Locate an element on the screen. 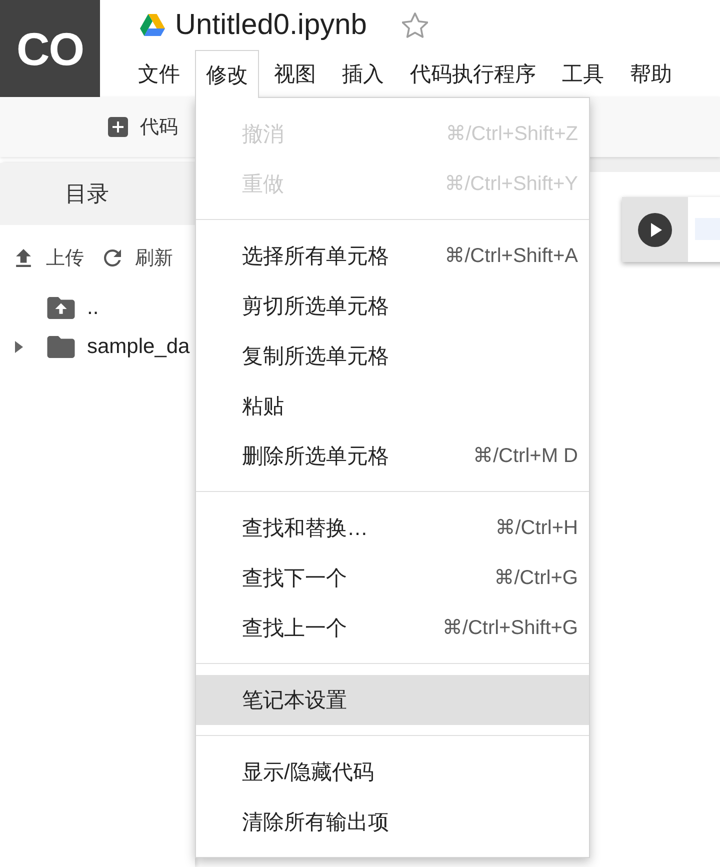 Image resolution: width=720 pixels, height=867 pixels. keyboard-shortcut: ⌘/Ctrl+H is located at coordinates (536, 528).